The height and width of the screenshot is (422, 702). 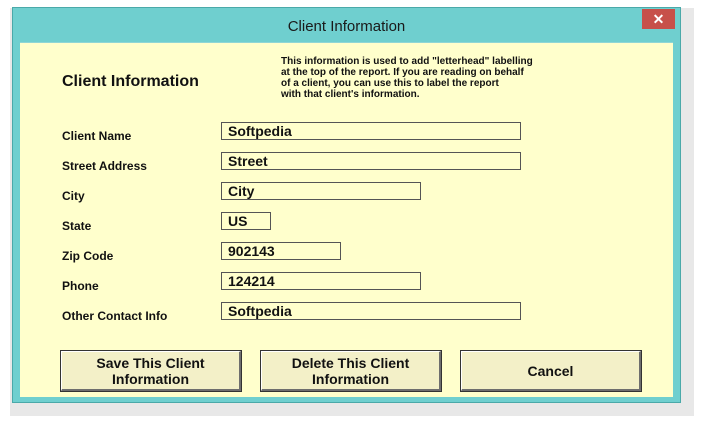 I want to click on zip-code-input, so click(x=281, y=251).